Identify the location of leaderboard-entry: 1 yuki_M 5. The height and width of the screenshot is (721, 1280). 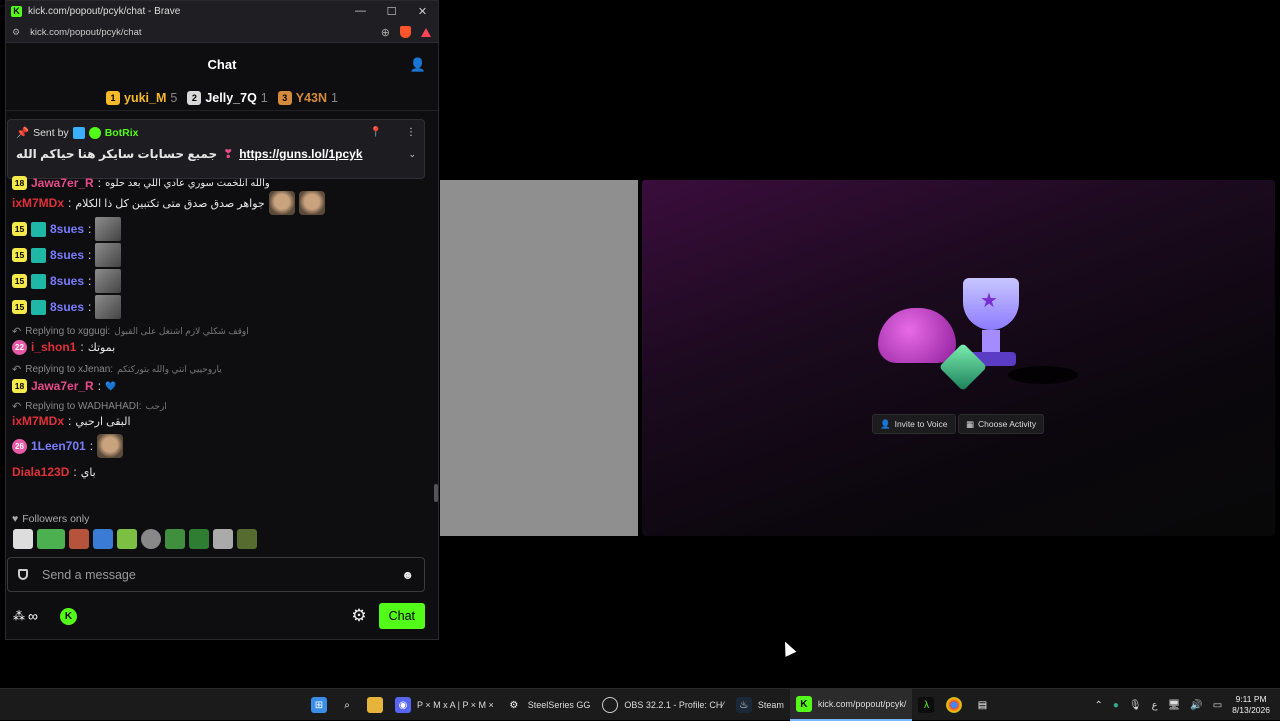
(141, 97).